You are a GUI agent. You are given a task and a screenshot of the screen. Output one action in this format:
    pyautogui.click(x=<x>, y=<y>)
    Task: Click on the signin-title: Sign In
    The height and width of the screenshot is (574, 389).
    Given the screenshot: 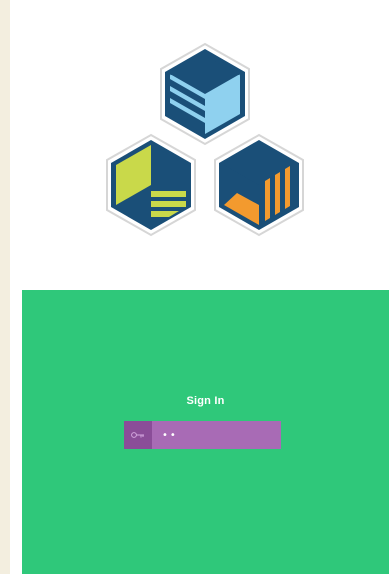 What is the action you would take?
    pyautogui.click(x=205, y=401)
    